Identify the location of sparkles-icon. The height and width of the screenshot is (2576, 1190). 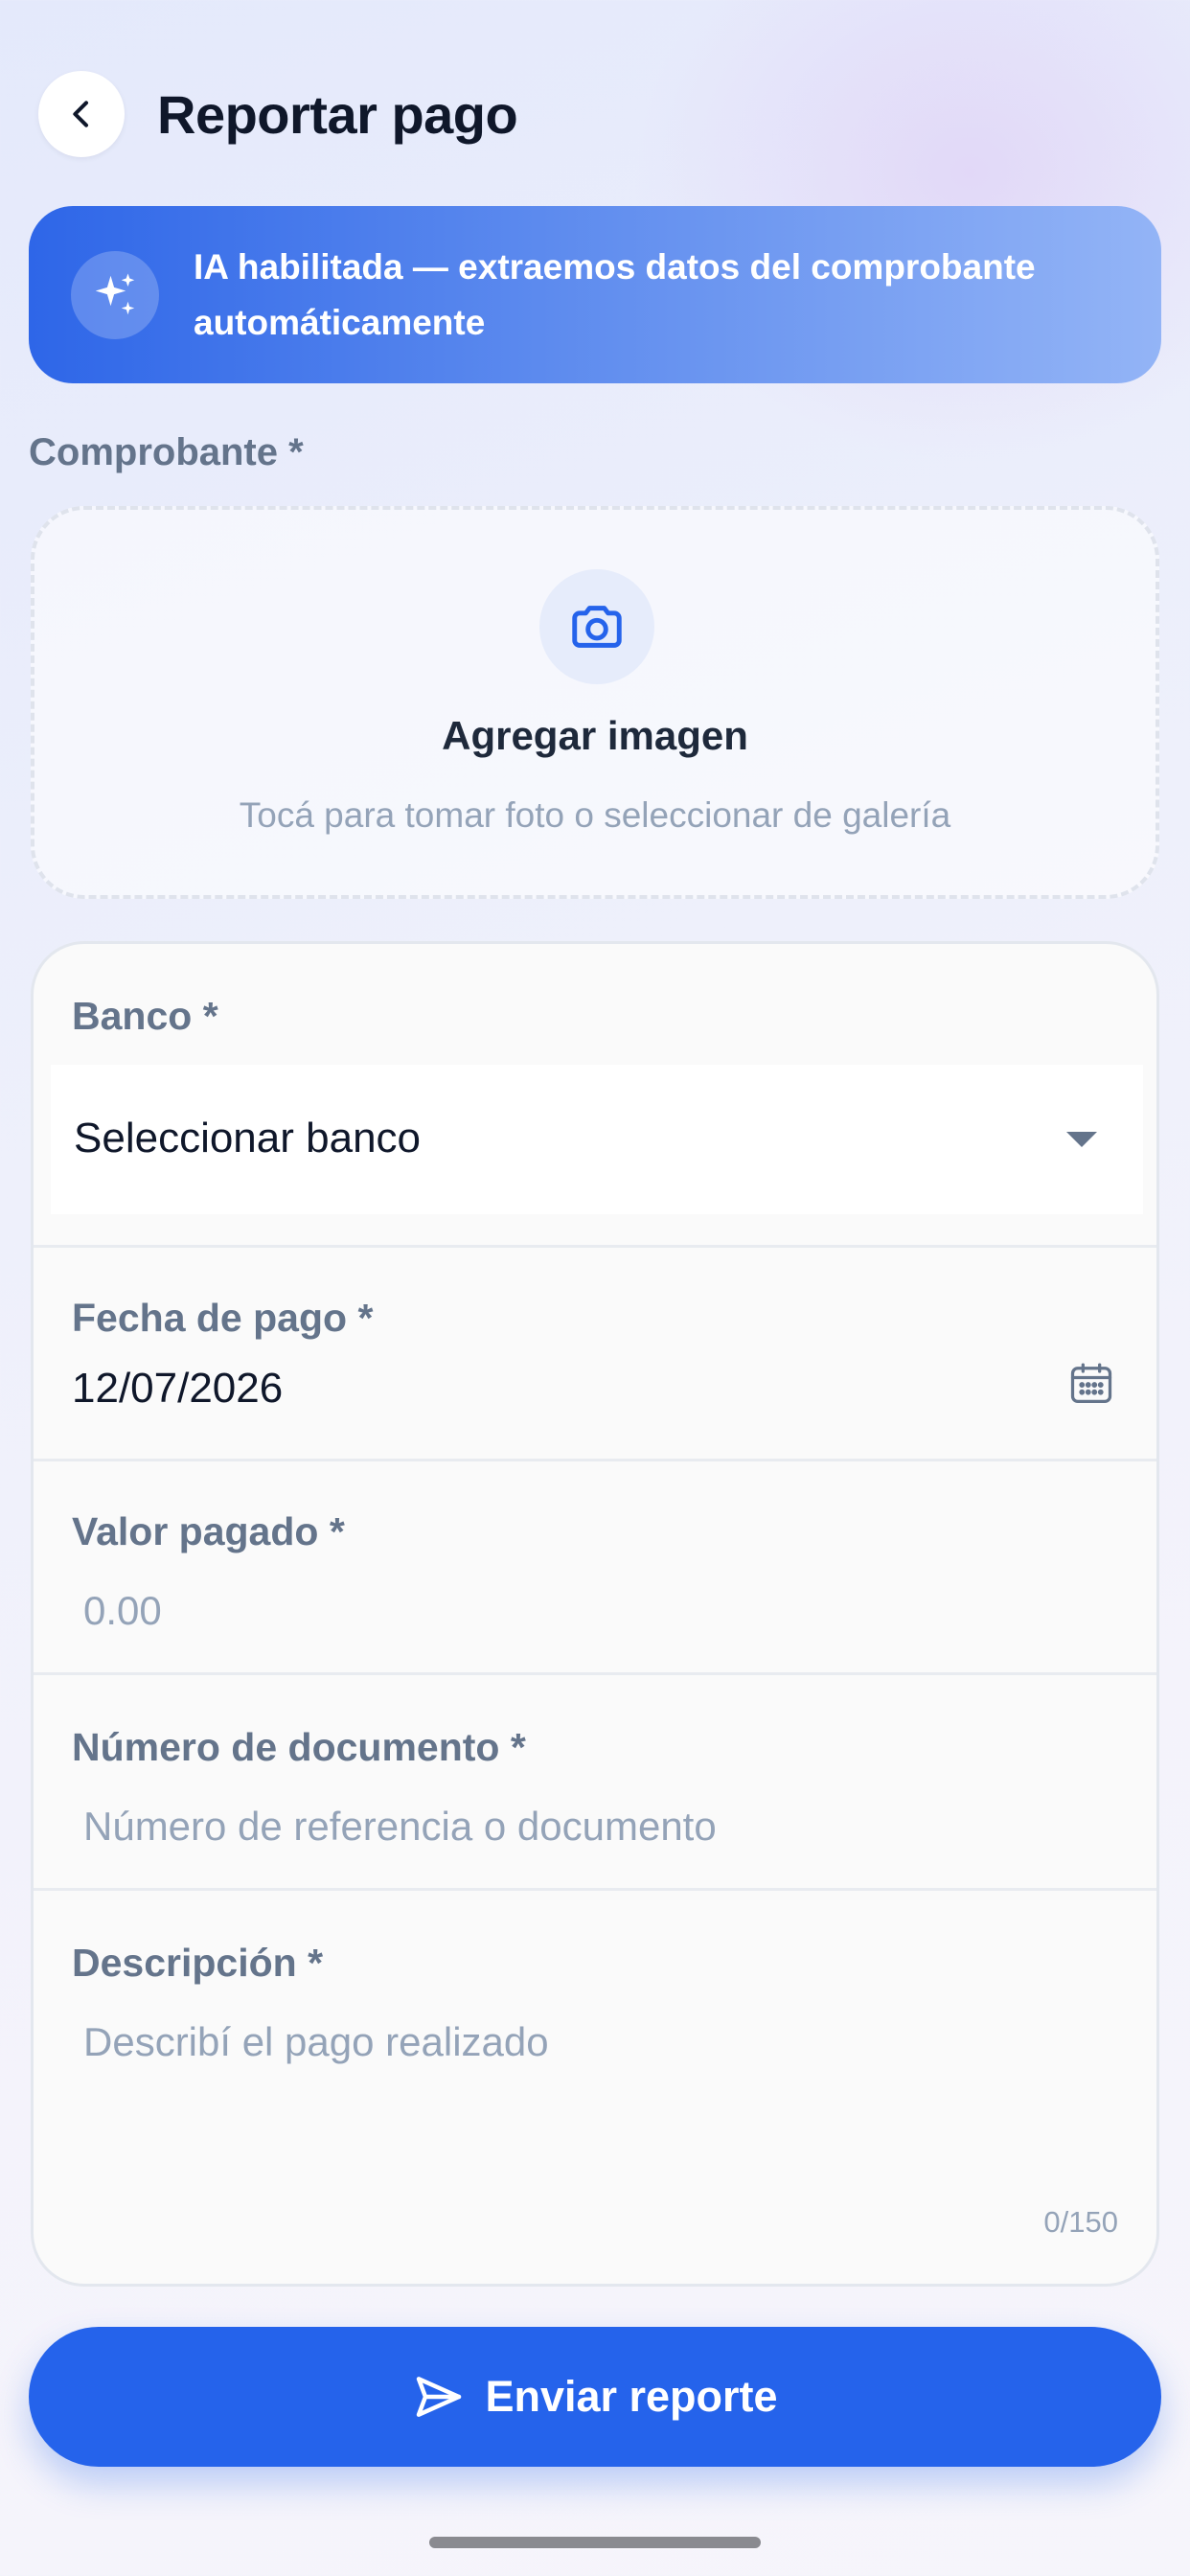
(115, 293).